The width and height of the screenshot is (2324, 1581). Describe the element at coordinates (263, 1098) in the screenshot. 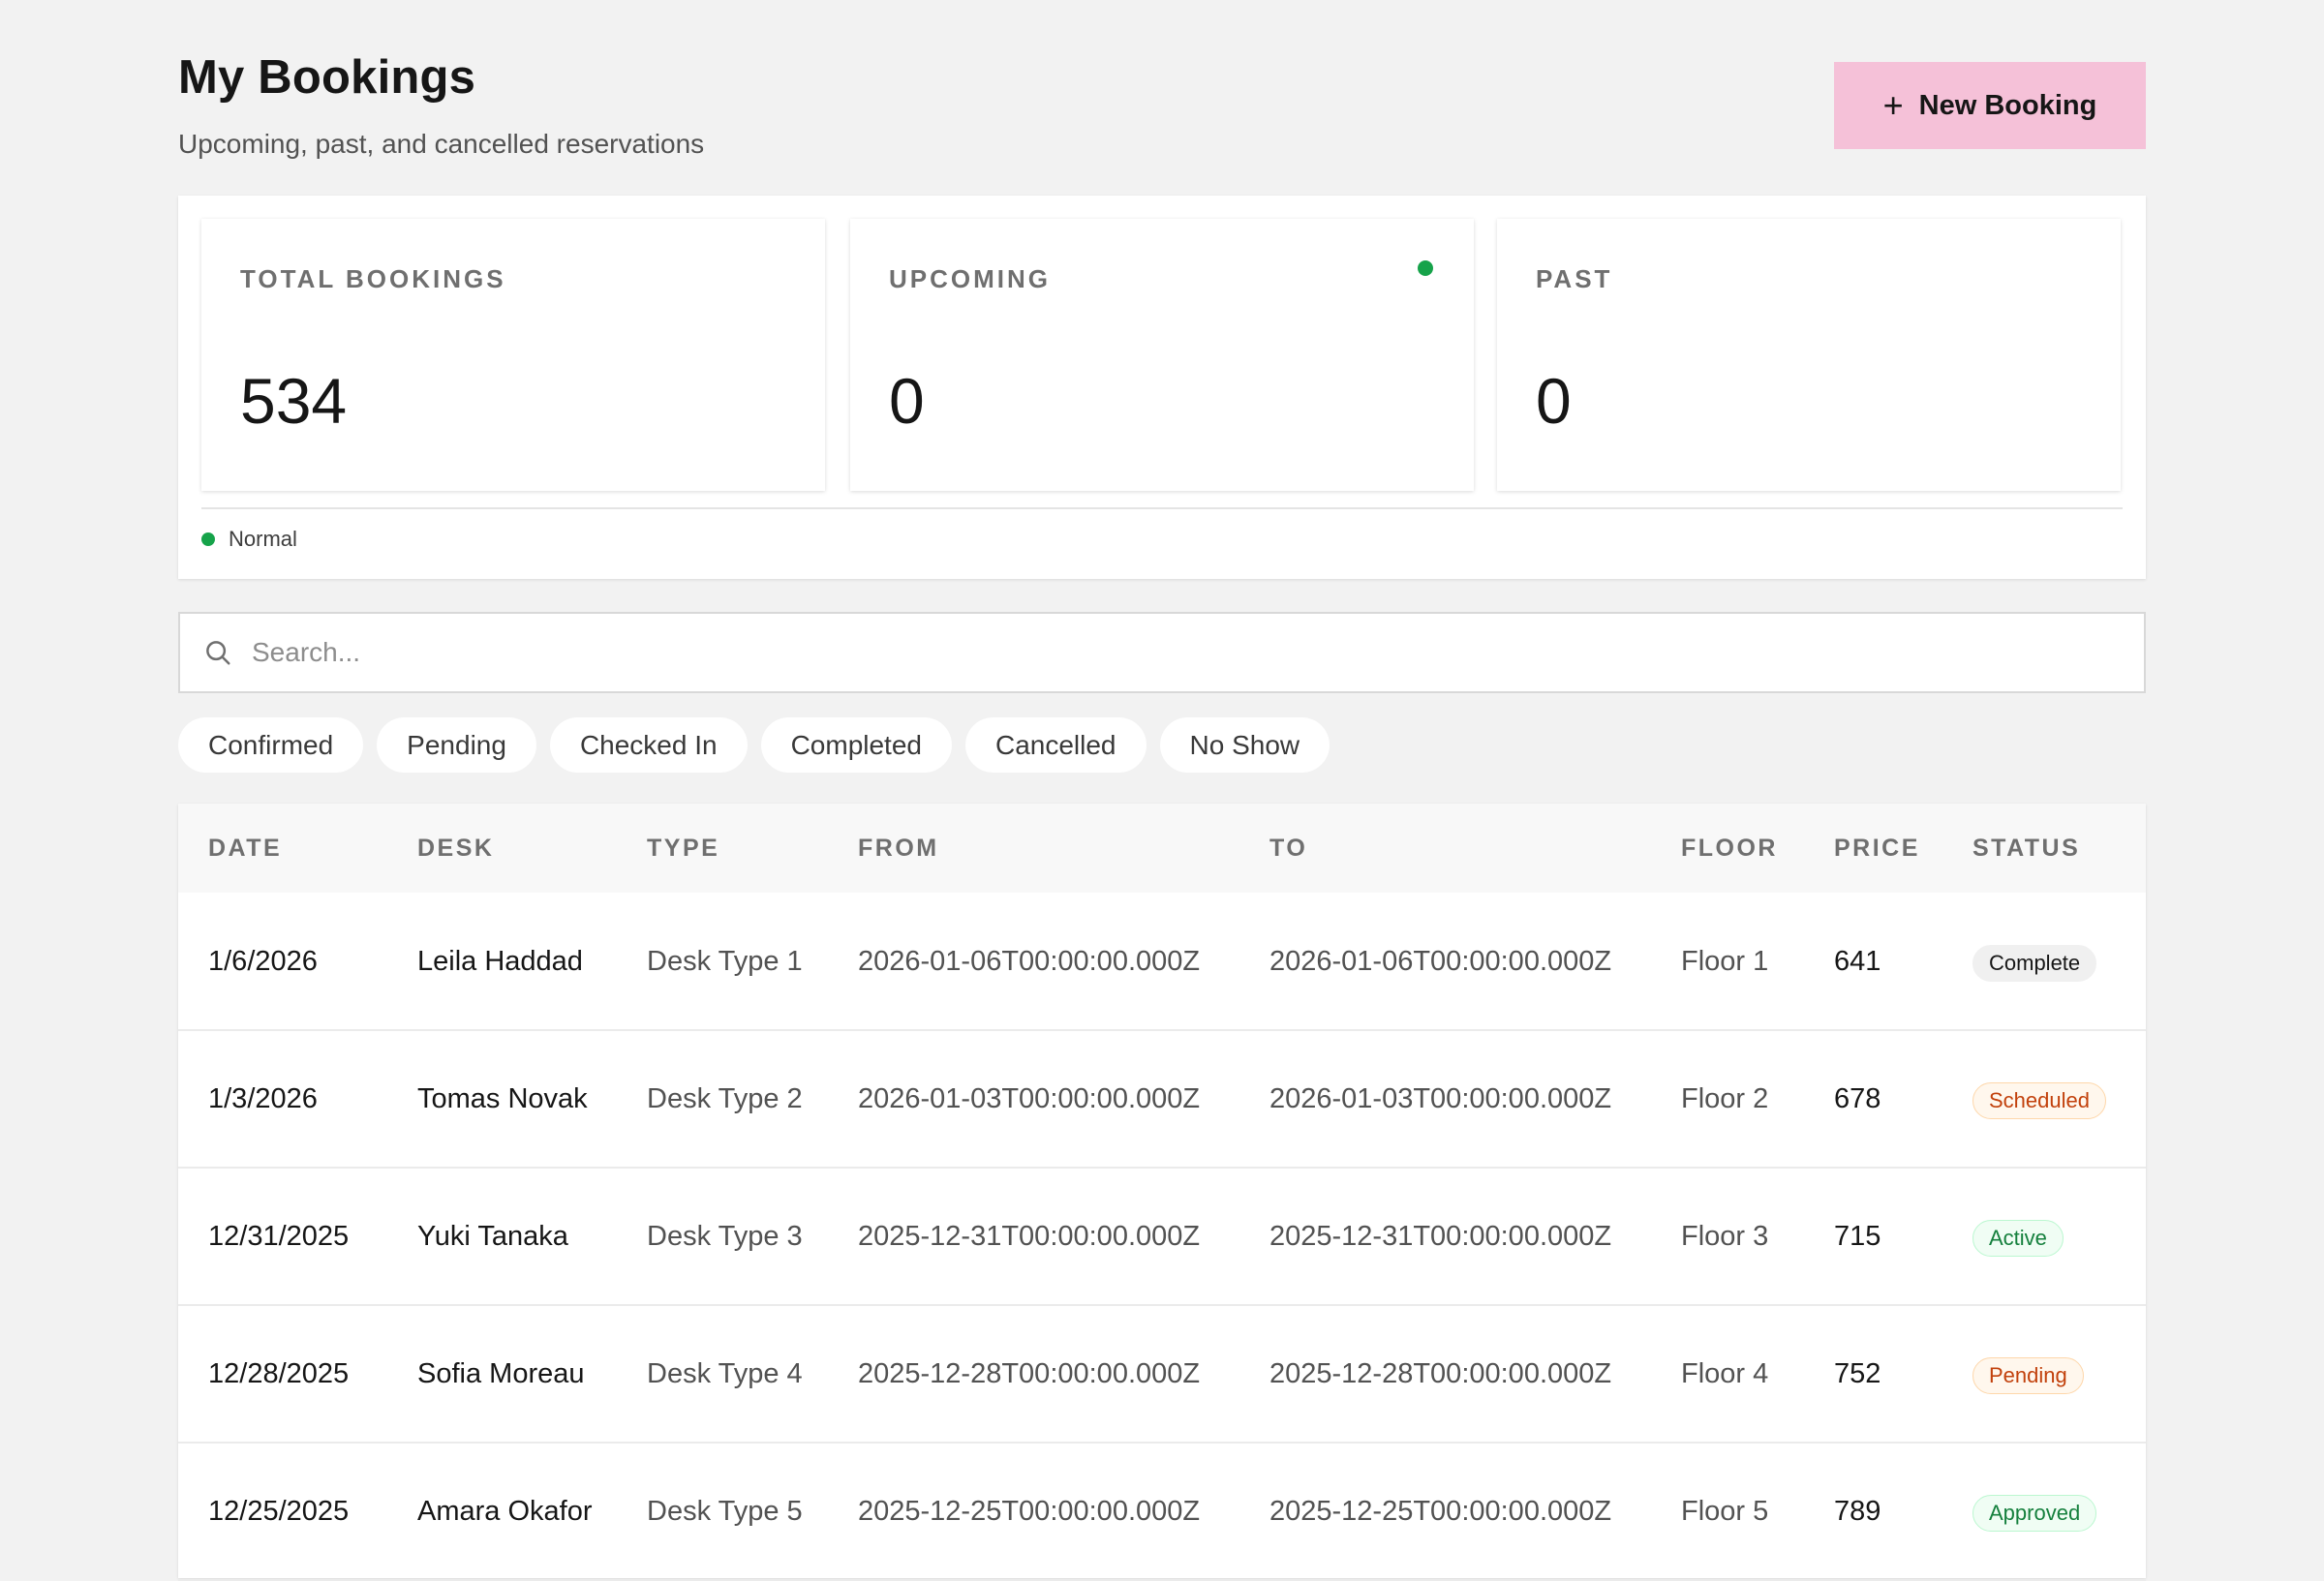

I see `cell-date: 1/3/2026` at that location.